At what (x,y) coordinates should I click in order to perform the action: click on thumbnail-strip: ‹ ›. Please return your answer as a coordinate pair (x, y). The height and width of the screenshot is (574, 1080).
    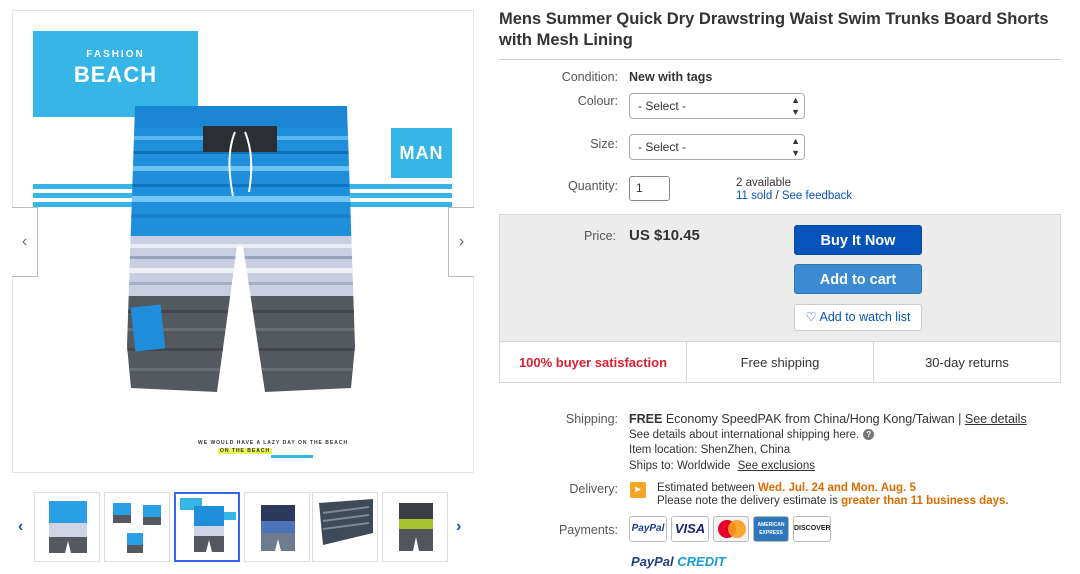
    Looking at the image, I should click on (244, 527).